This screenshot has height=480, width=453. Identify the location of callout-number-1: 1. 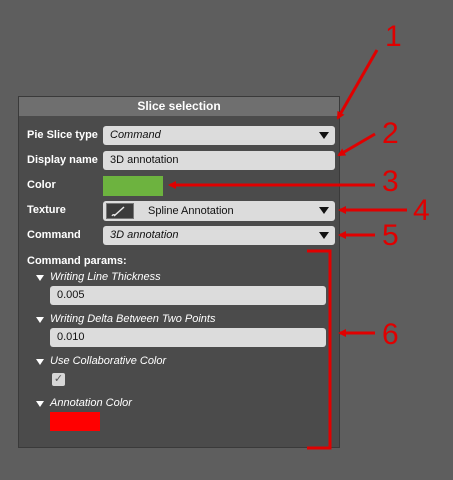
(393, 36).